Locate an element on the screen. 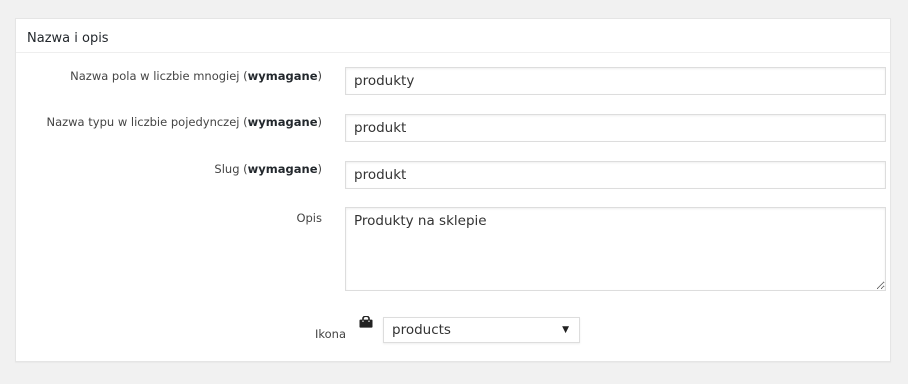 Image resolution: width=908 pixels, height=384 pixels. slug-label: Slug (wymagane) is located at coordinates (268, 169).